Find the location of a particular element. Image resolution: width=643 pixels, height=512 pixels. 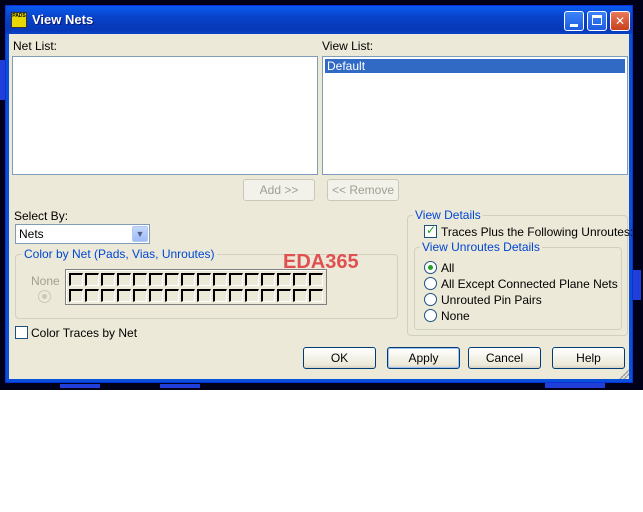

select-by-dropdown: Nets ▼ is located at coordinates (82, 234).